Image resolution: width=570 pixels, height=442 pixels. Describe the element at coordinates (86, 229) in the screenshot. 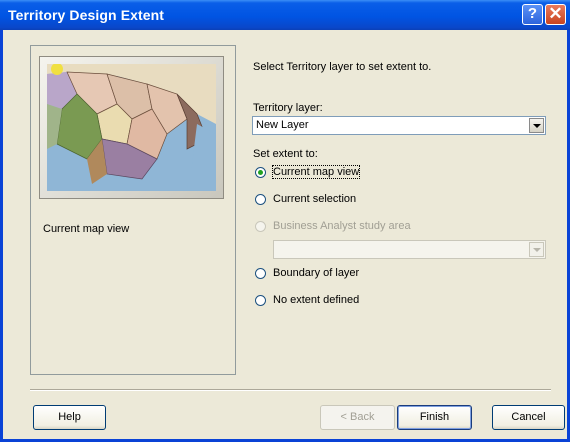

I see `preview-caption: Current map view` at that location.